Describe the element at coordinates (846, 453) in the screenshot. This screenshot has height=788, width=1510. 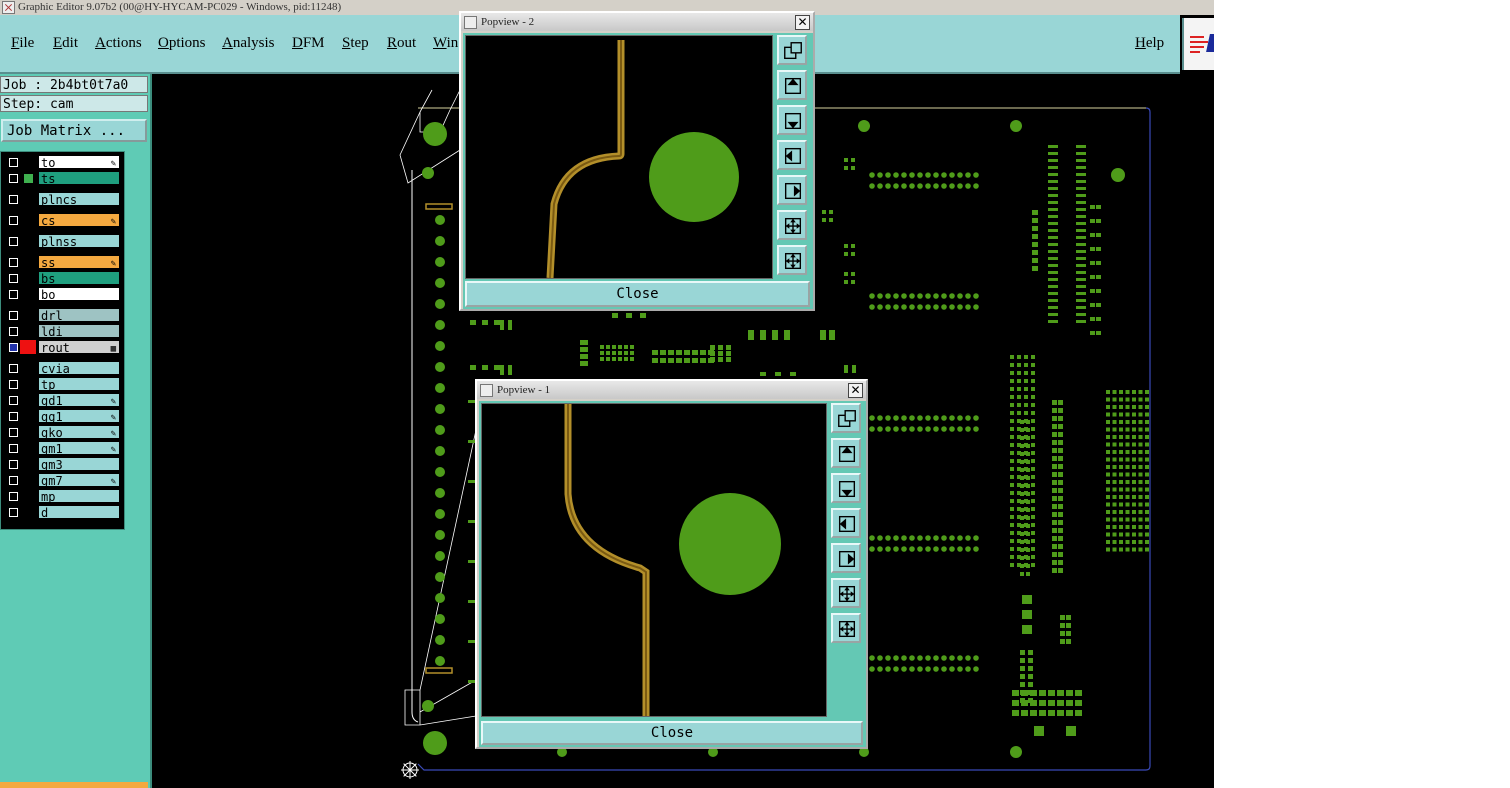
I see `pan-up-button` at that location.